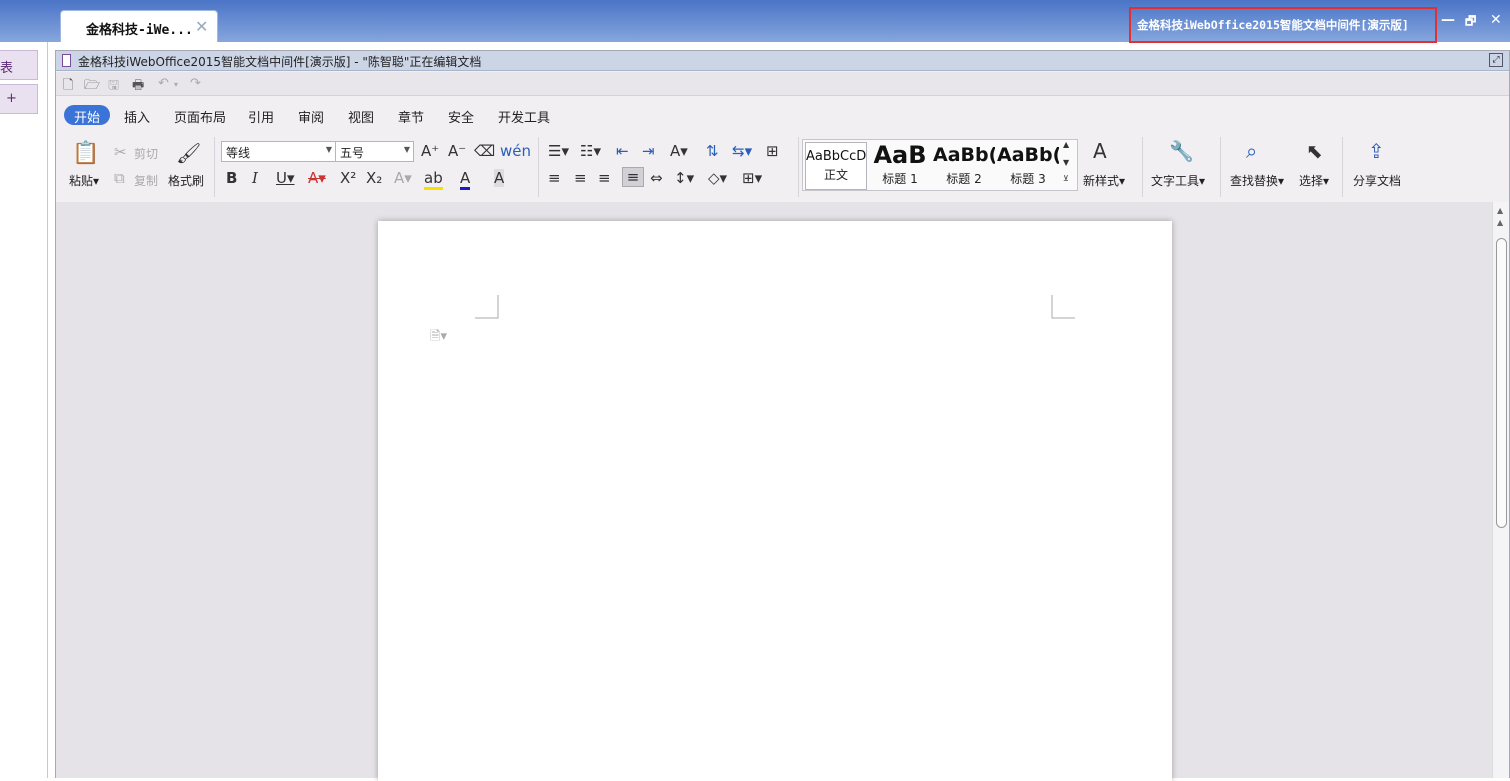 This screenshot has width=1510, height=781. Describe the element at coordinates (137, 115) in the screenshot. I see `tab-insert: 插入` at that location.